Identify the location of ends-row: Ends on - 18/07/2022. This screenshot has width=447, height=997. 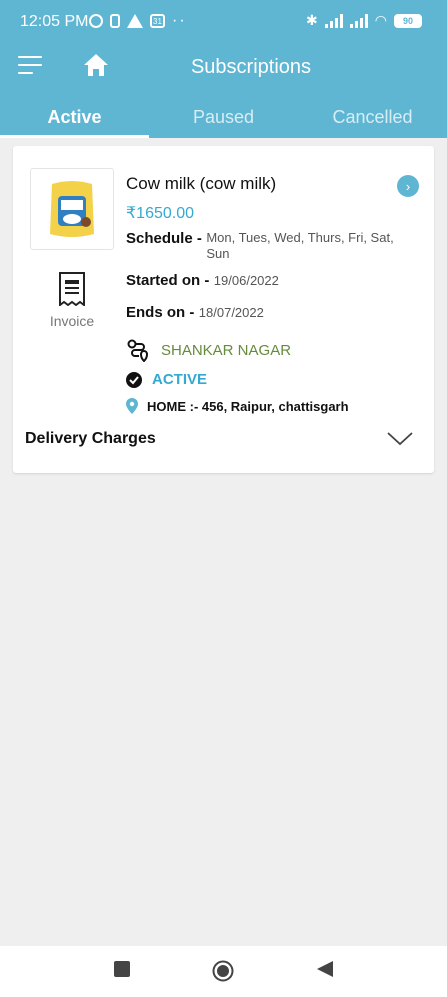
(195, 313).